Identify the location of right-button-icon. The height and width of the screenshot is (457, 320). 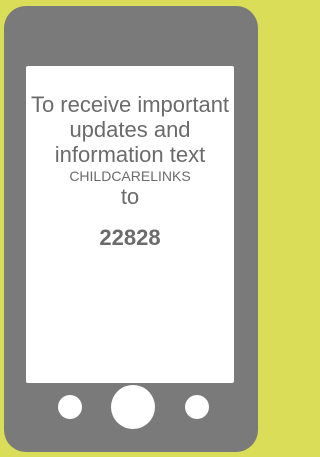
(197, 407).